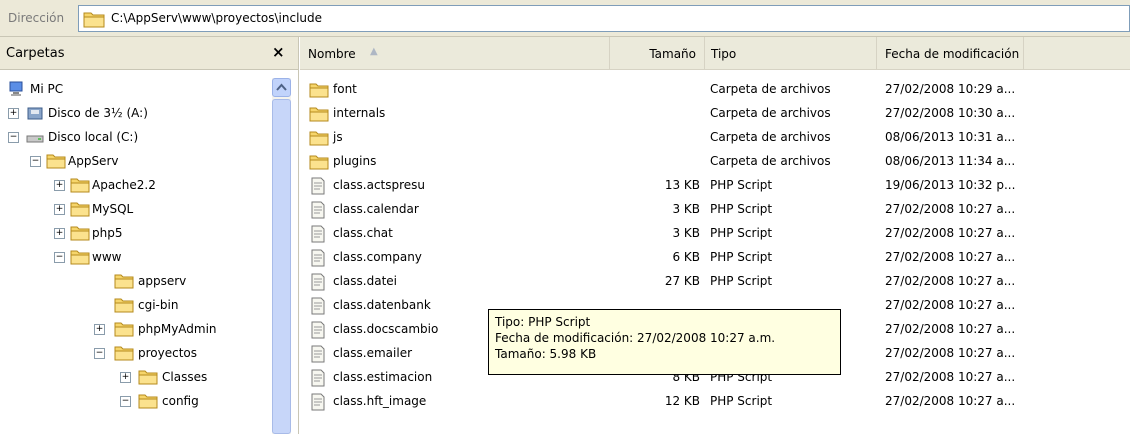  I want to click on tree-item-php5: + php5, so click(135, 234).